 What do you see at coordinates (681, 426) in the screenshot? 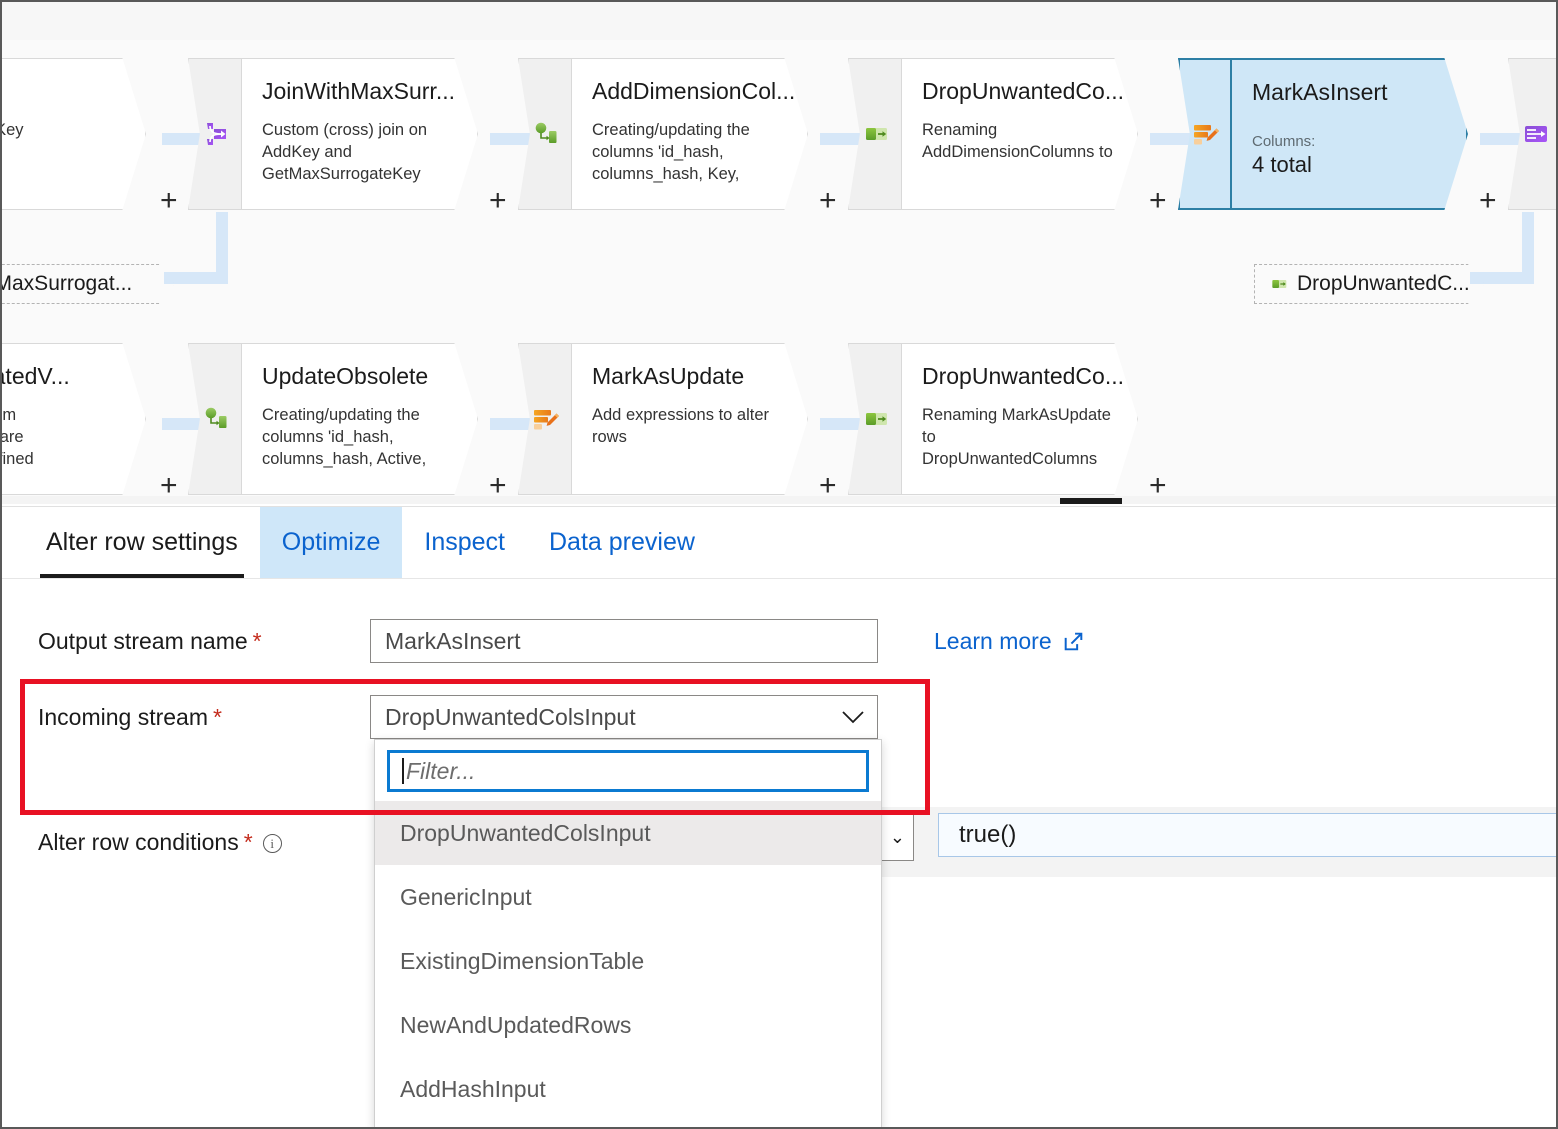
I see `node-description: Add expressions to alter rows` at bounding box center [681, 426].